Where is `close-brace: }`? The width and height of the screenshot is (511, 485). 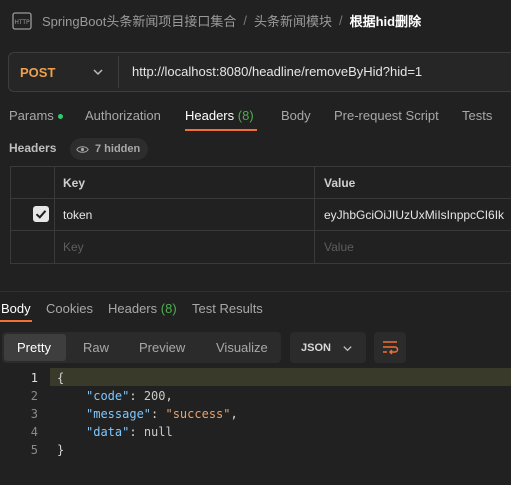
close-brace: } is located at coordinates (61, 450).